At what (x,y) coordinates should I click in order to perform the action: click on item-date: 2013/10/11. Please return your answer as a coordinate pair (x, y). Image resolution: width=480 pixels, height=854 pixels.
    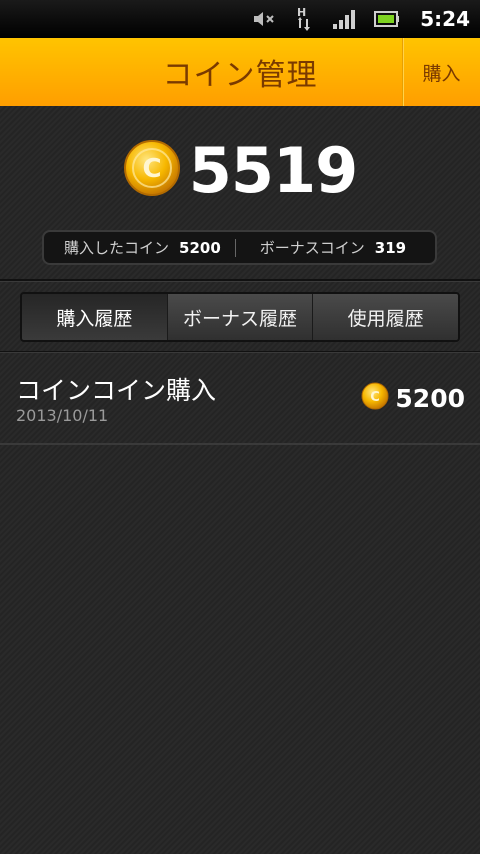
    Looking at the image, I should click on (62, 415).